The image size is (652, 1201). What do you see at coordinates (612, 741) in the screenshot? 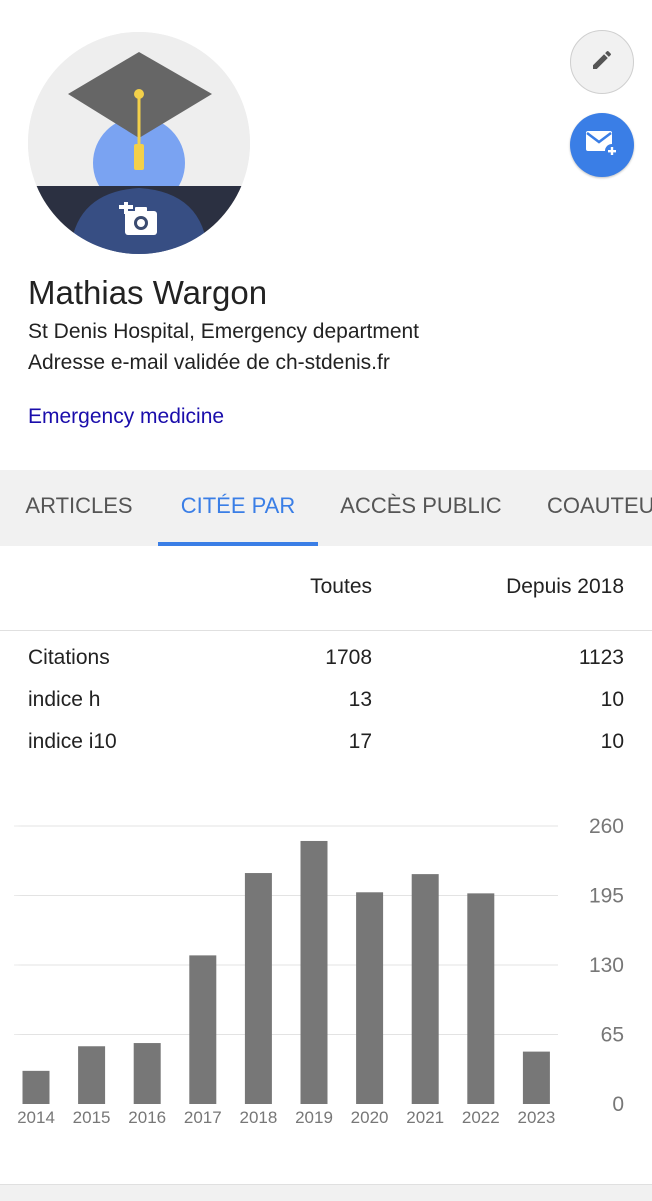
I see `stat-i10-index-since: 10` at bounding box center [612, 741].